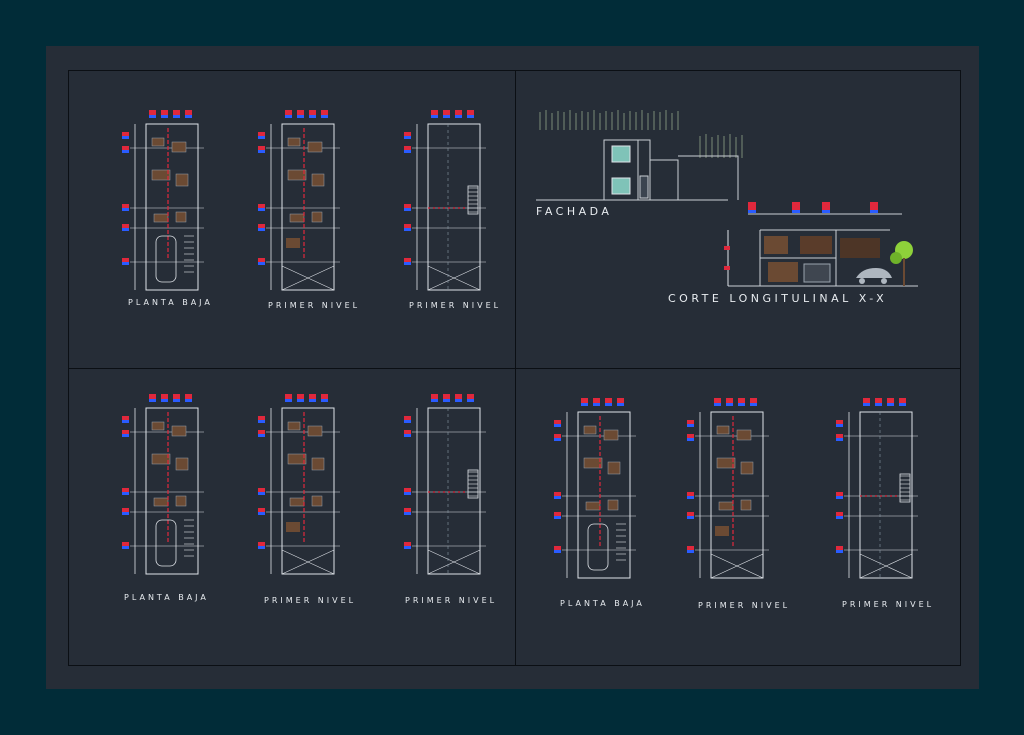  What do you see at coordinates (310, 600) in the screenshot?
I see `label-primer-nivel-q3-a: PRIMER NIVEL` at bounding box center [310, 600].